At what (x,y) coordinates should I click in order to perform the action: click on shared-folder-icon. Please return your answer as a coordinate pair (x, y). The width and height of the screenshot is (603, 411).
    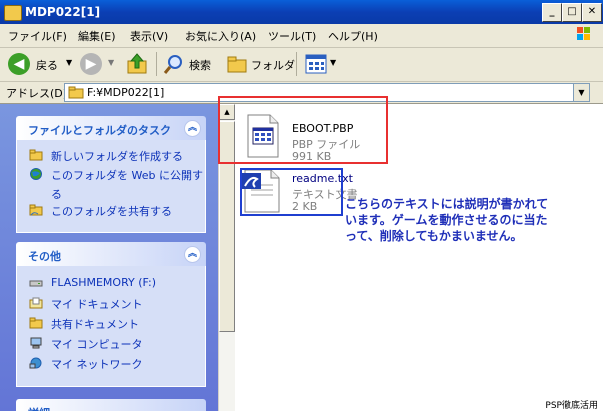
    Looking at the image, I should click on (36, 210).